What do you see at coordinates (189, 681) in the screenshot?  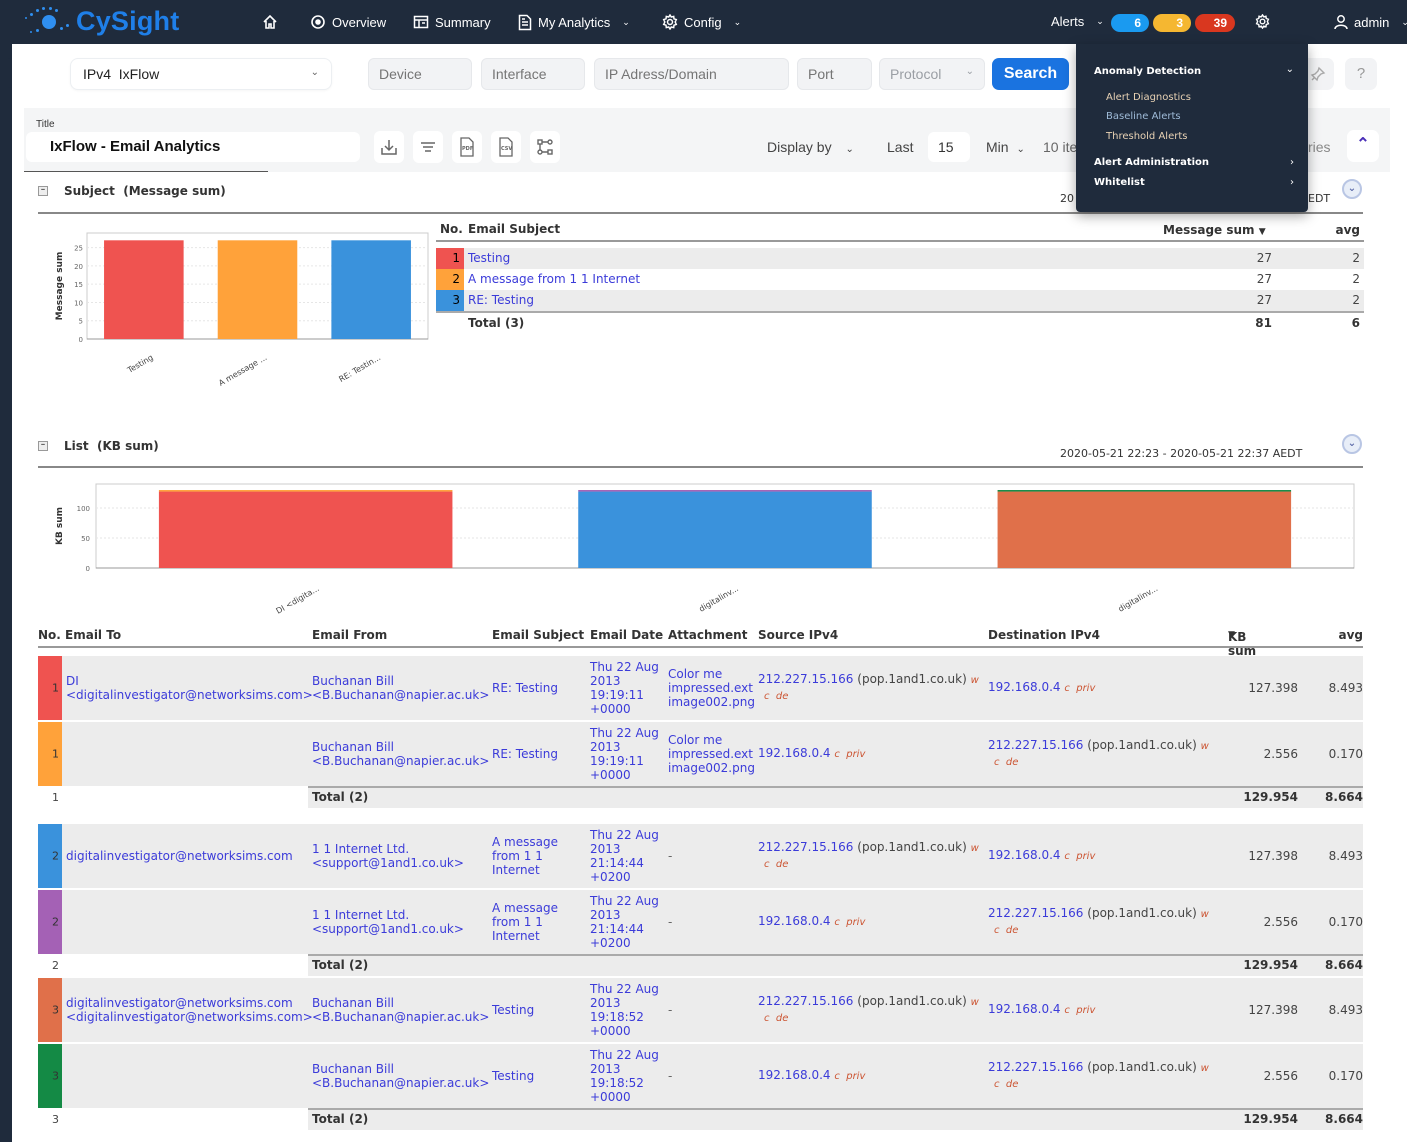 I see `email-to-link: DI` at bounding box center [189, 681].